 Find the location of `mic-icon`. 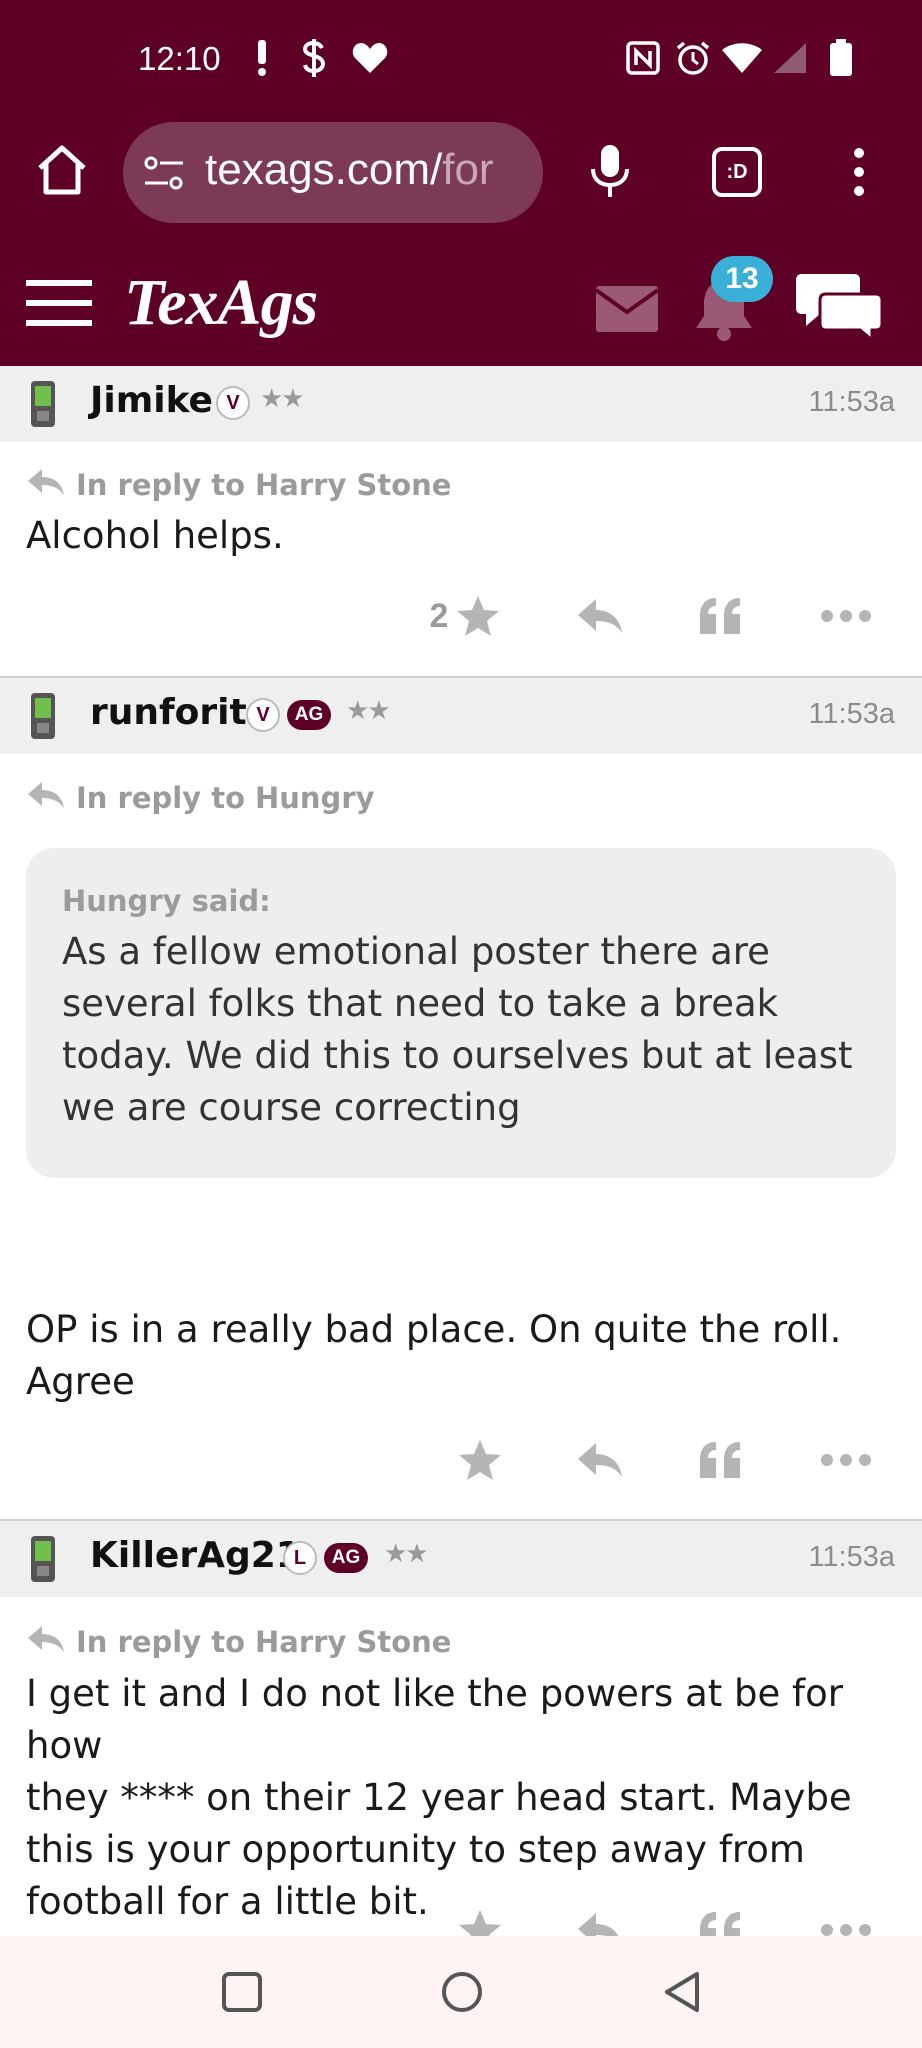

mic-icon is located at coordinates (610, 173).